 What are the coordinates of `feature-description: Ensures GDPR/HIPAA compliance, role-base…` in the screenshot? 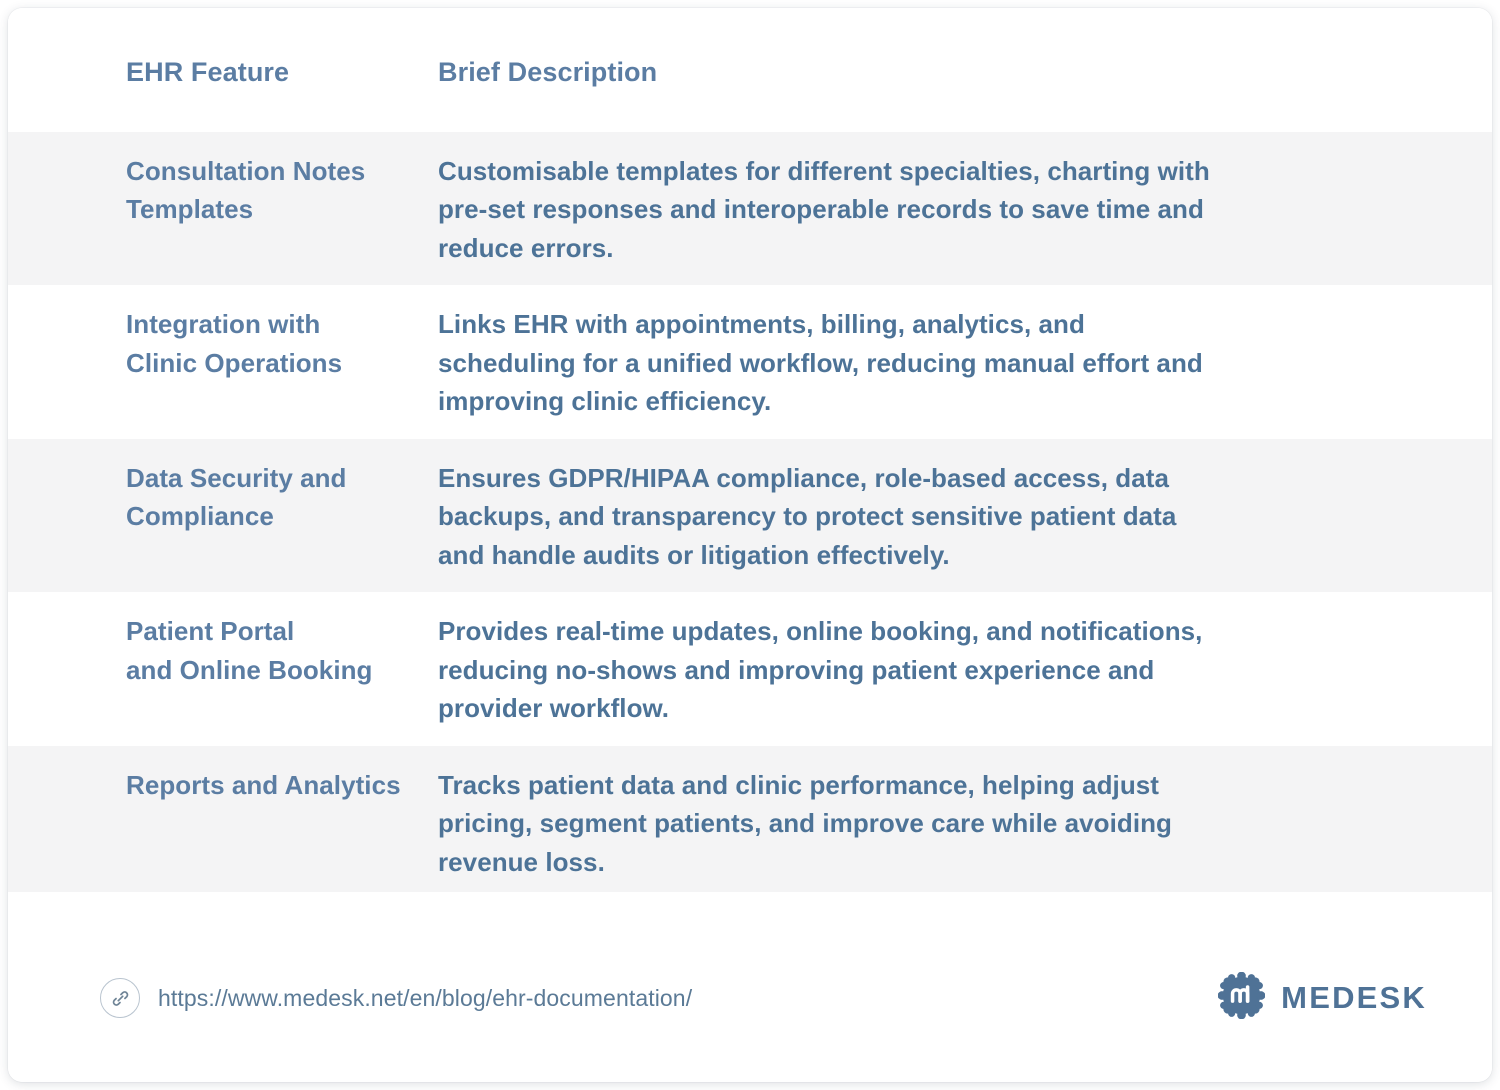 It's located at (878, 516).